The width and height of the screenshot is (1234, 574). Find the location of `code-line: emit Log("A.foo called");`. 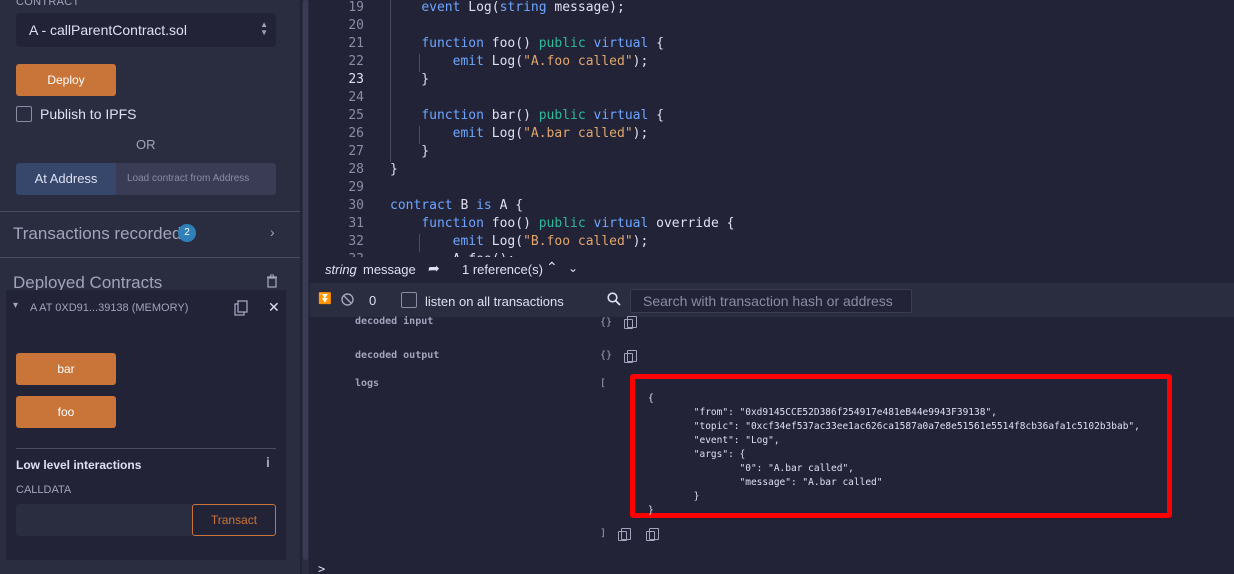

code-line: emit Log("A.foo called"); is located at coordinates (550, 61).